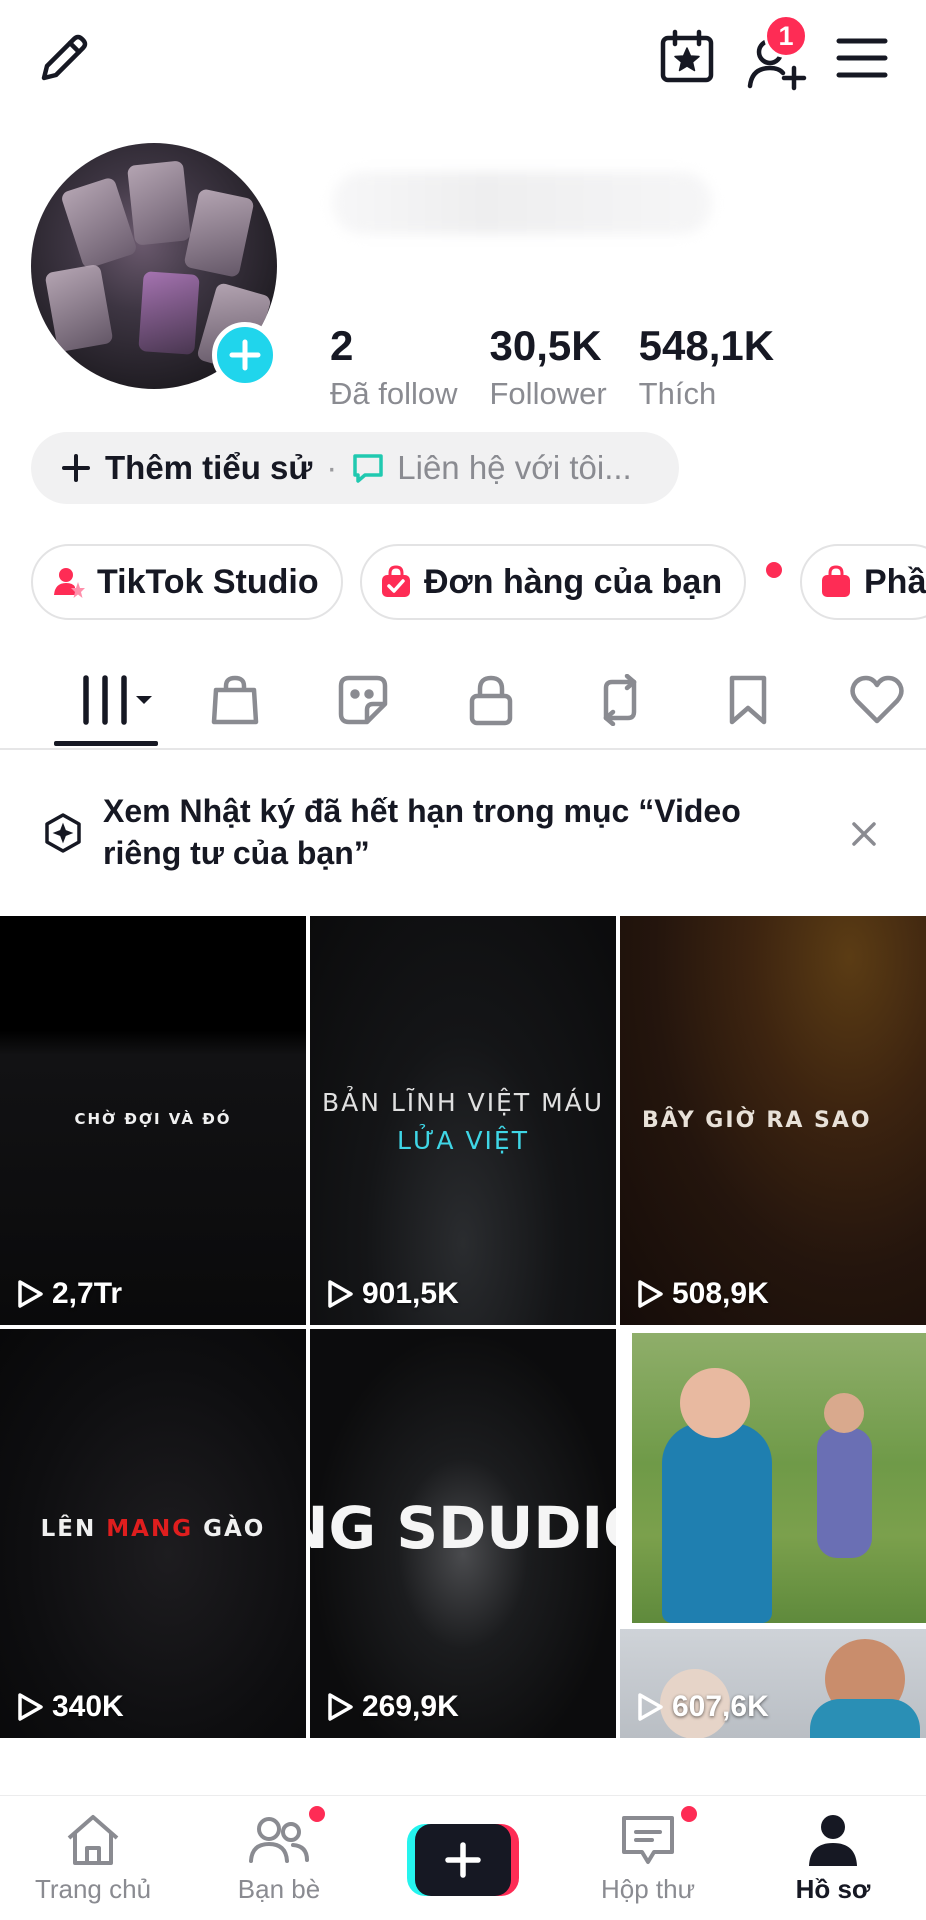 The image size is (926, 1920). Describe the element at coordinates (93, 1889) in the screenshot. I see `nav-label: Trang chủ` at that location.